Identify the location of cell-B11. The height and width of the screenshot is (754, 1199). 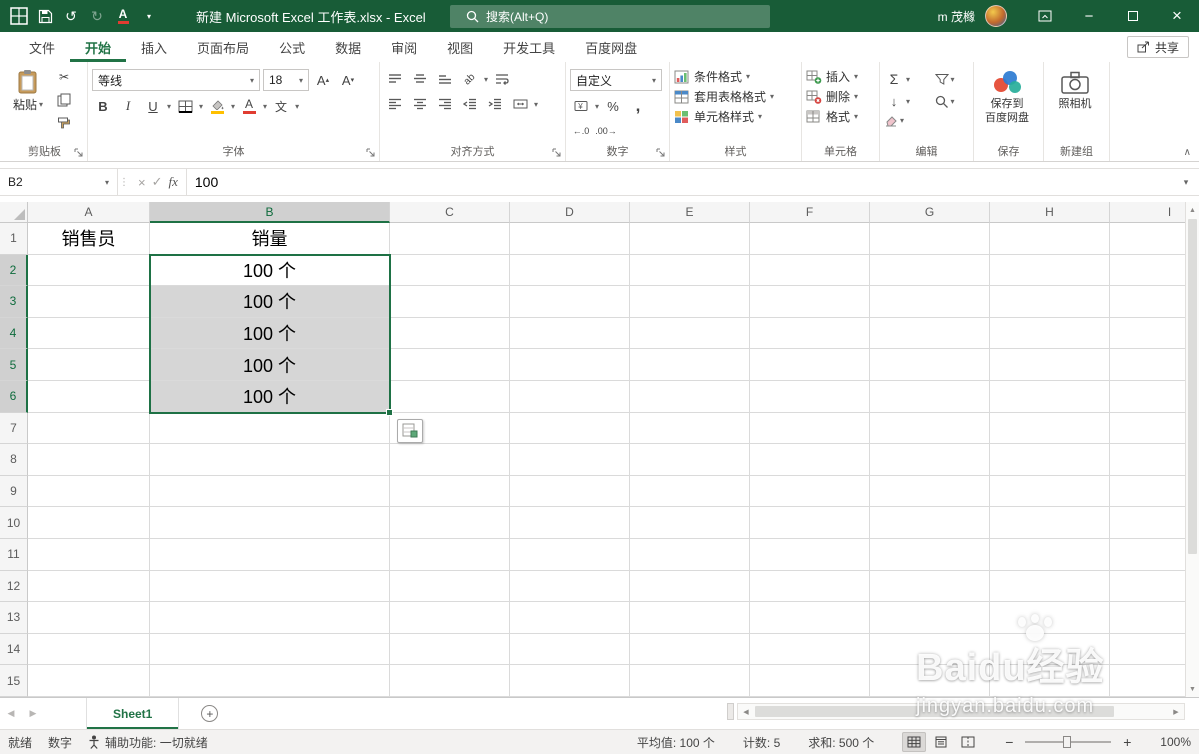
(270, 554).